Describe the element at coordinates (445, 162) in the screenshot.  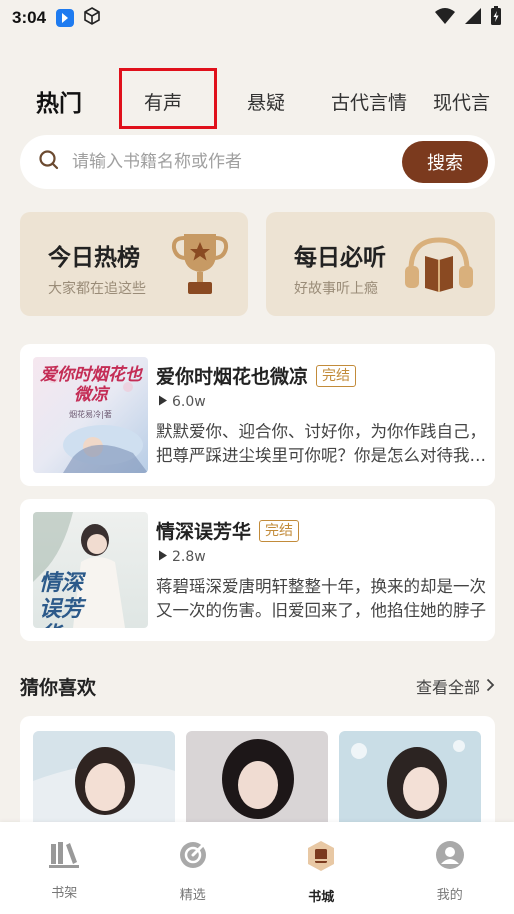
I see `search-button: 搜索` at that location.